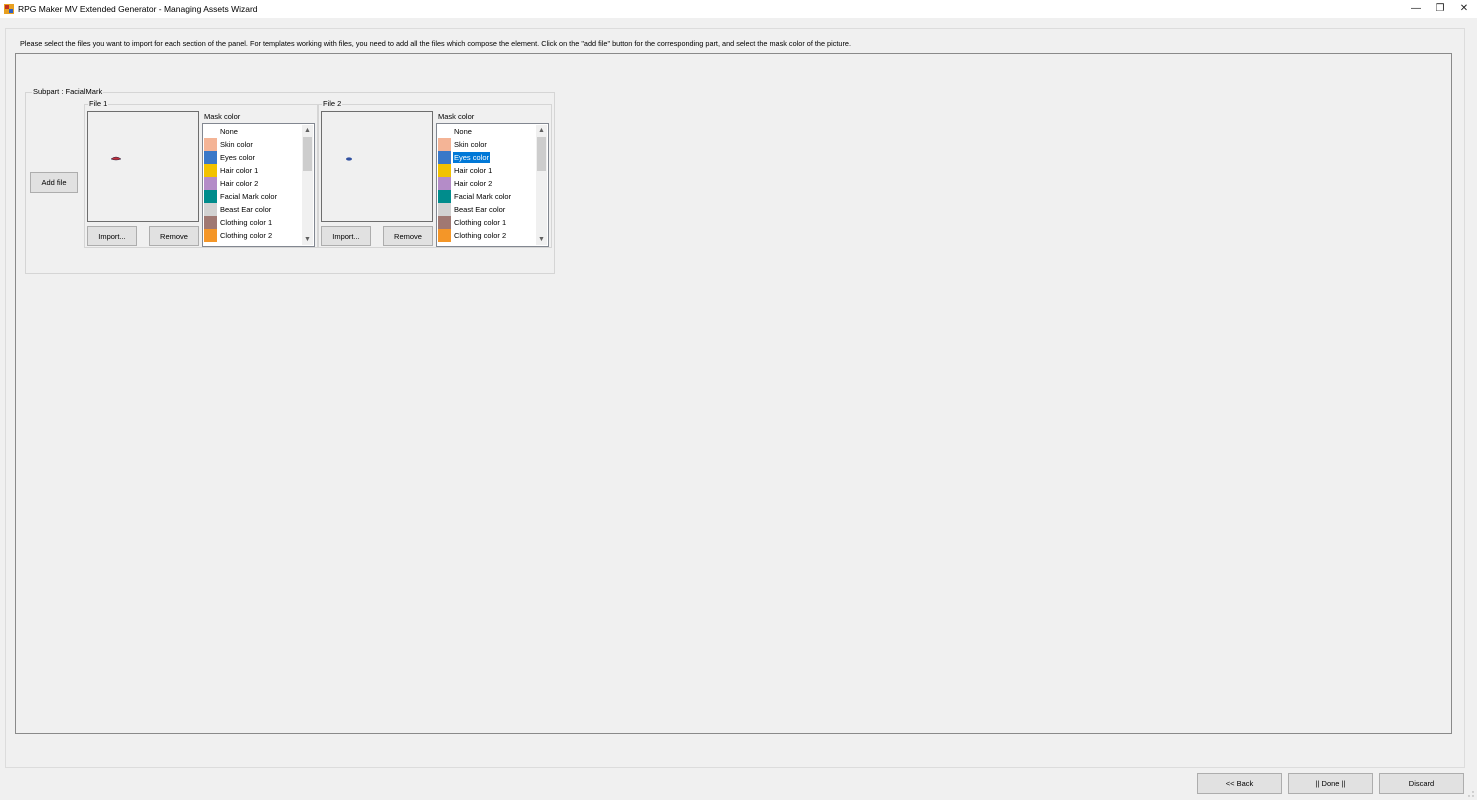 The height and width of the screenshot is (800, 1477). Describe the element at coordinates (1464, 9) in the screenshot. I see `close-button: ✕` at that location.